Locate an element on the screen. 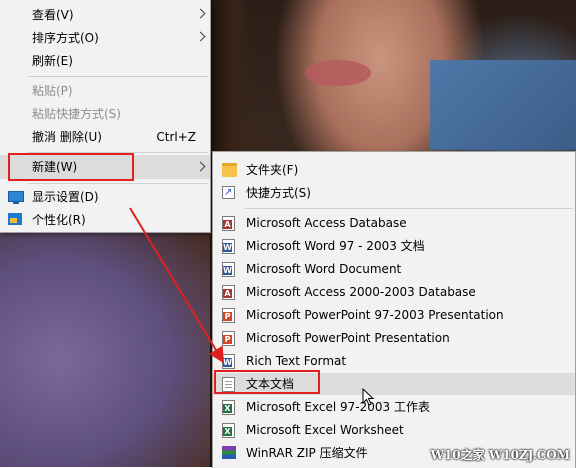 The width and height of the screenshot is (576, 468). shortcut-text: Ctrl+Z is located at coordinates (176, 137).